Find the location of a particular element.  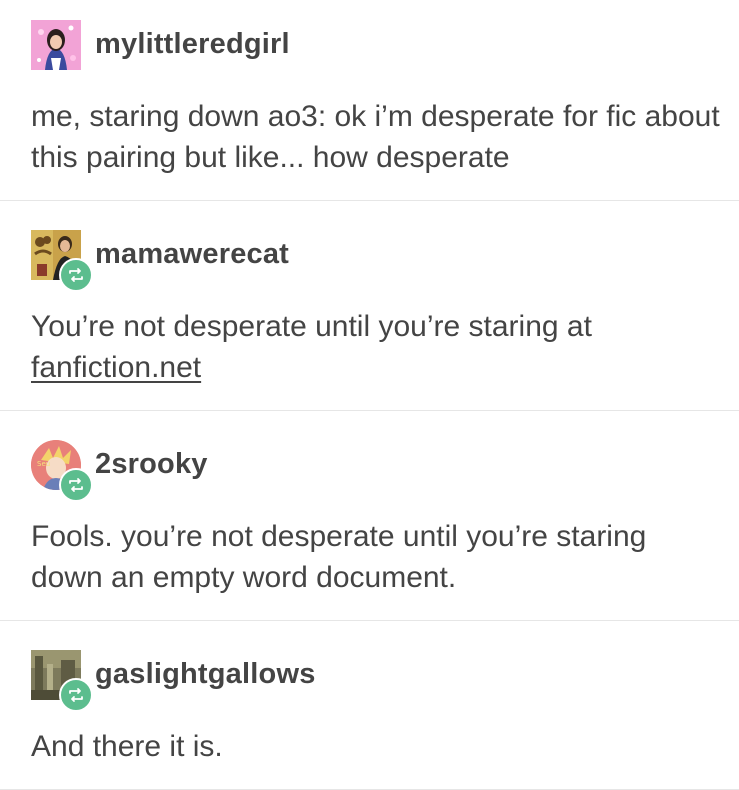

post-header: gaslightgallows is located at coordinates (331, 681).